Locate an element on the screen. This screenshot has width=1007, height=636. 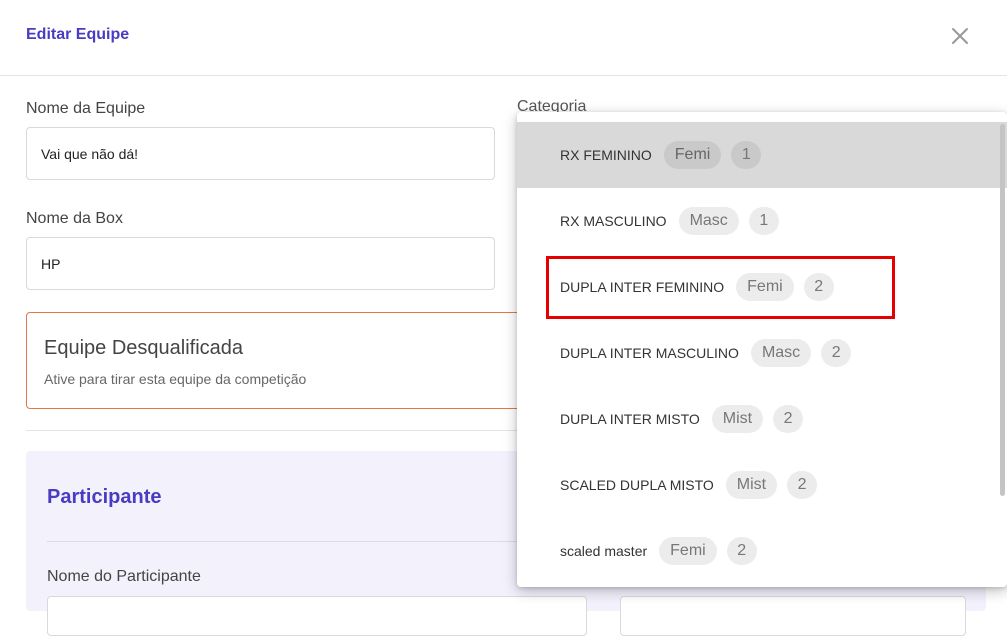
dropdown-option: SCALED DUPLA MISTO Mist 2 is located at coordinates (762, 485).